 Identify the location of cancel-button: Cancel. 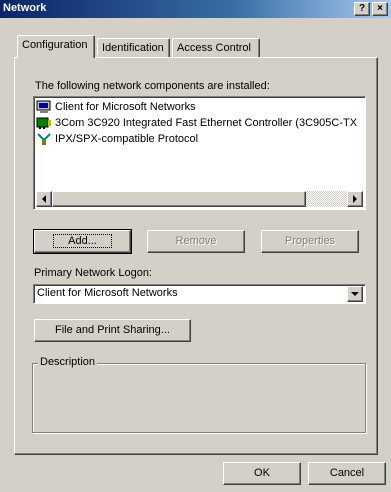
(347, 473).